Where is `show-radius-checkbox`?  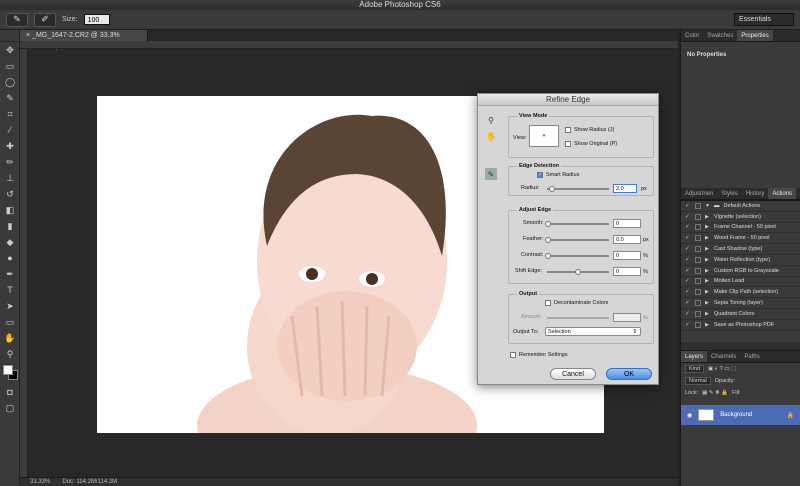
show-radius-checkbox is located at coordinates (568, 130).